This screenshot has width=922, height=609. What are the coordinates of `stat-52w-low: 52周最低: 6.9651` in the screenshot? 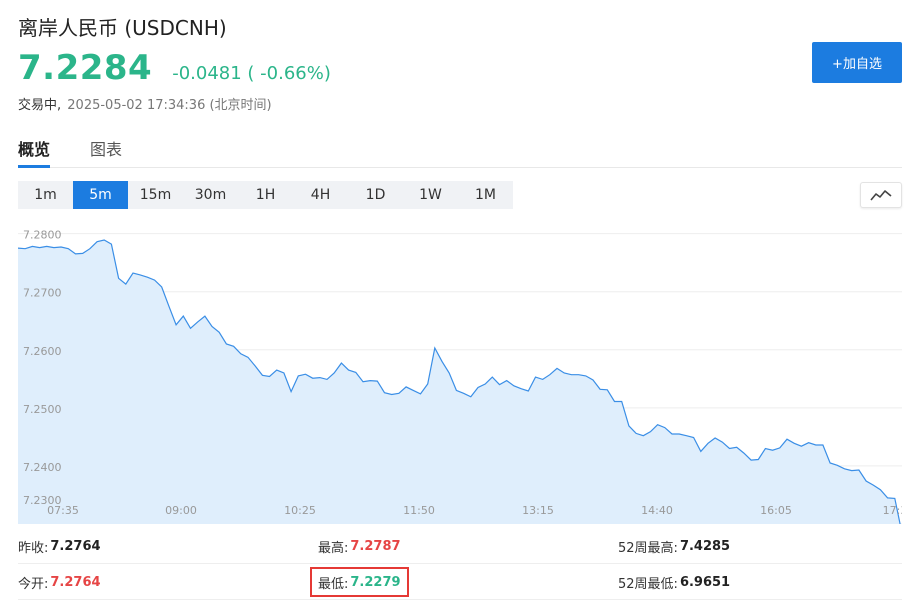 It's located at (674, 582).